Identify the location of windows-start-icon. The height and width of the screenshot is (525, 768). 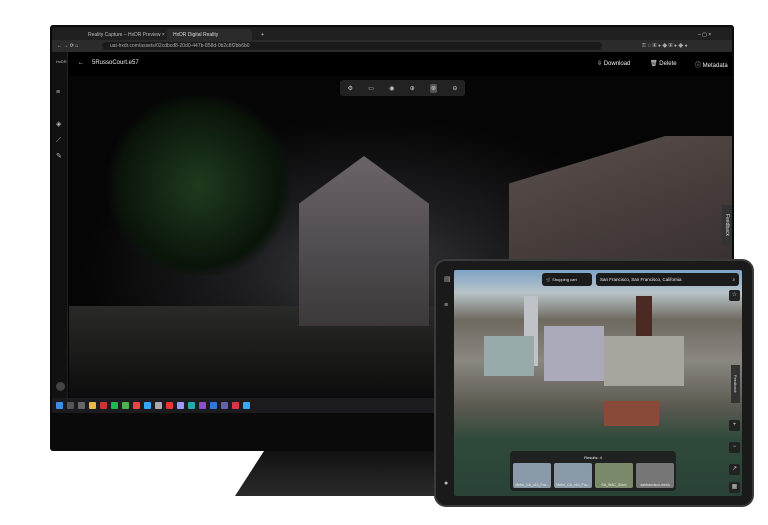
(59, 405).